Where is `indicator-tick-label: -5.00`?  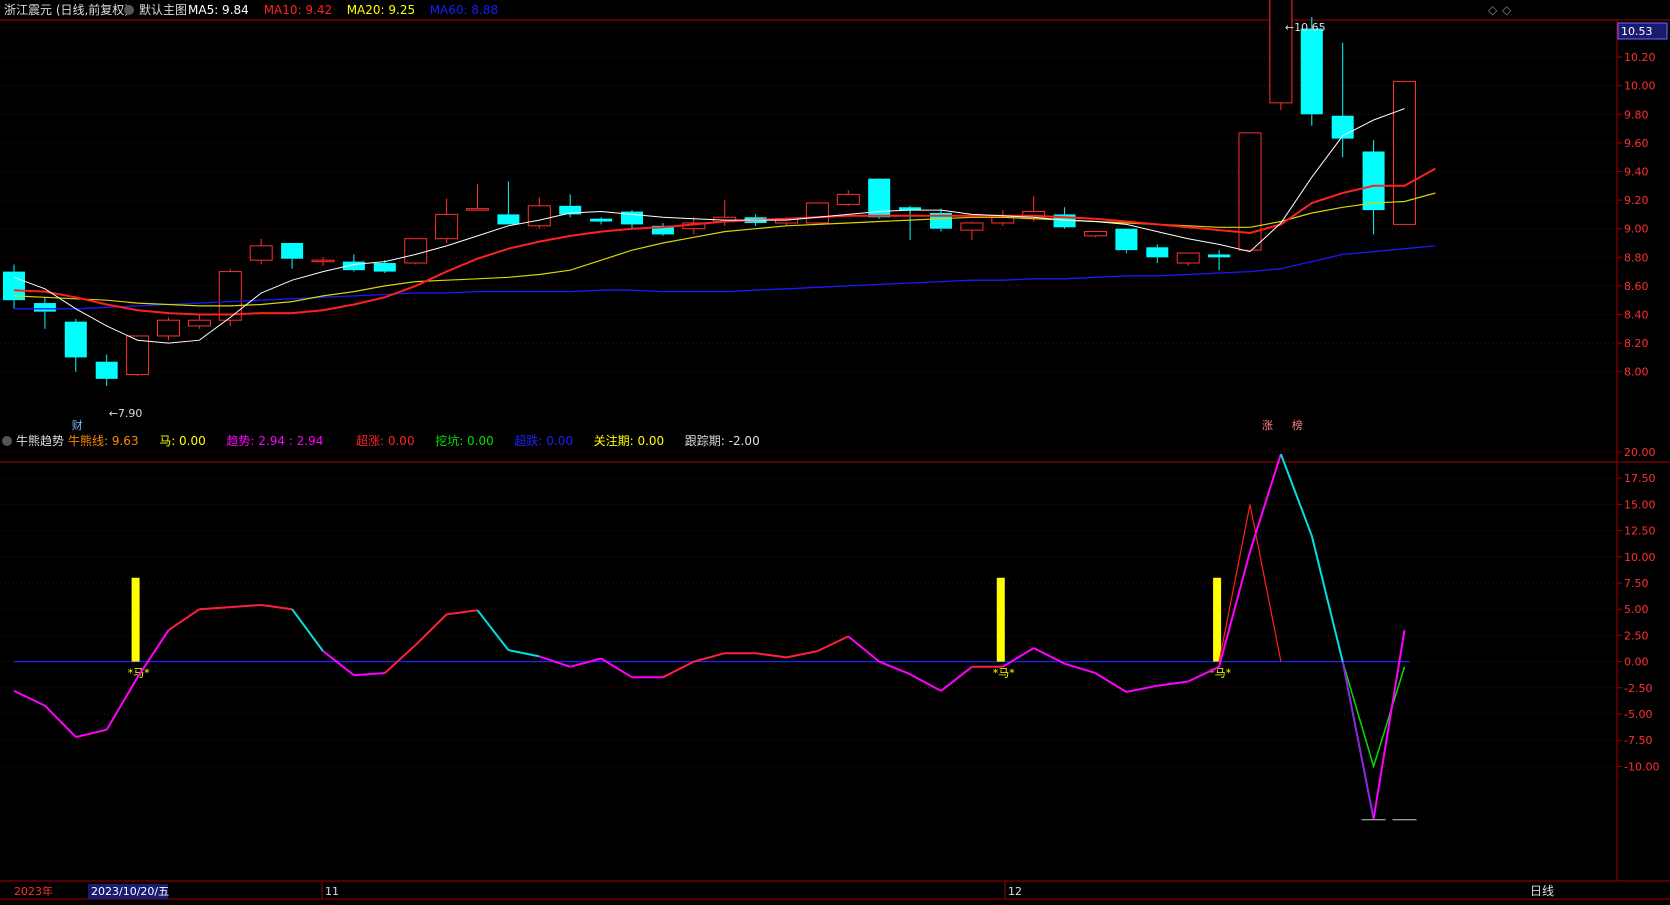
indicator-tick-label: -5.00 is located at coordinates (1638, 714).